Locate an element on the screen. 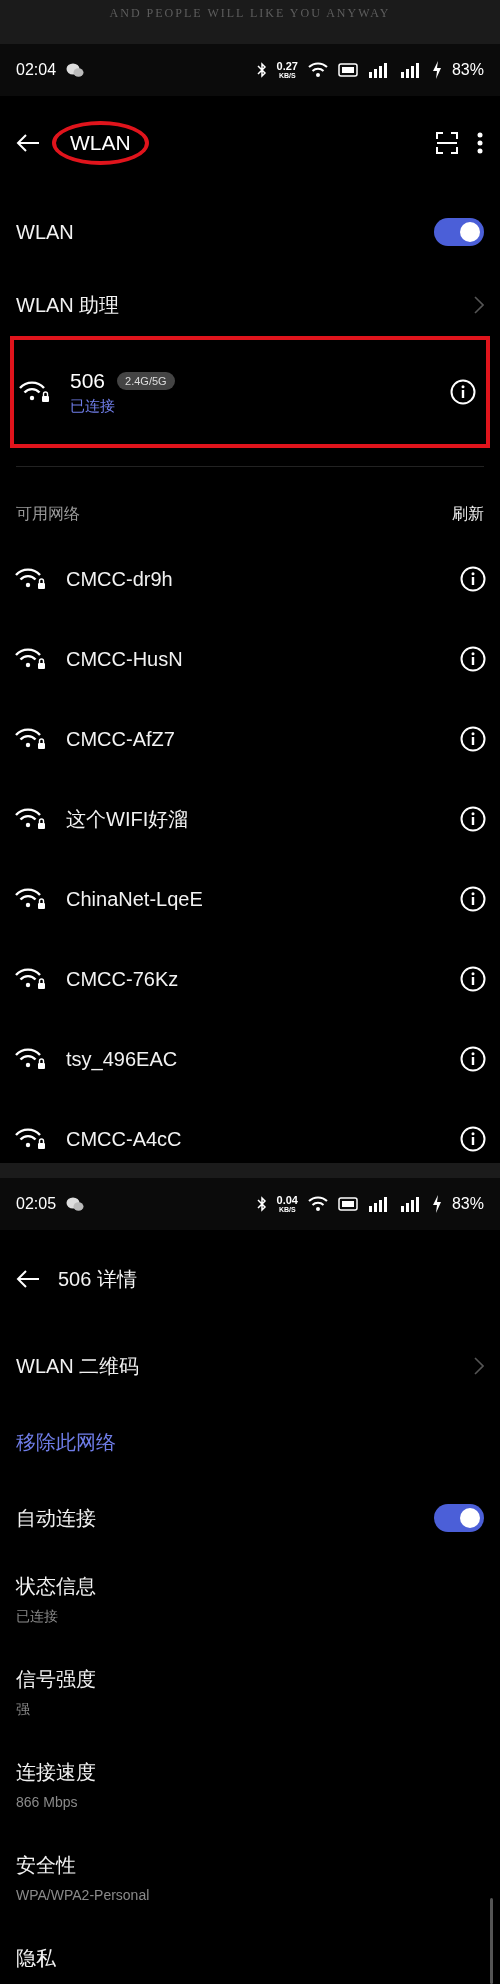  assistant-label: WLAN 助理 is located at coordinates (245, 305).